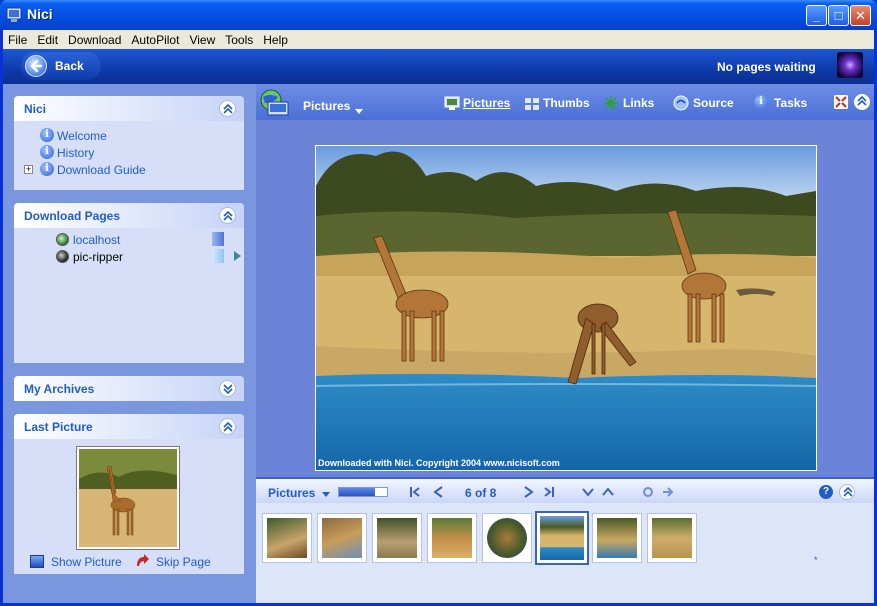  I want to click on web-page-icon, so click(62, 239).